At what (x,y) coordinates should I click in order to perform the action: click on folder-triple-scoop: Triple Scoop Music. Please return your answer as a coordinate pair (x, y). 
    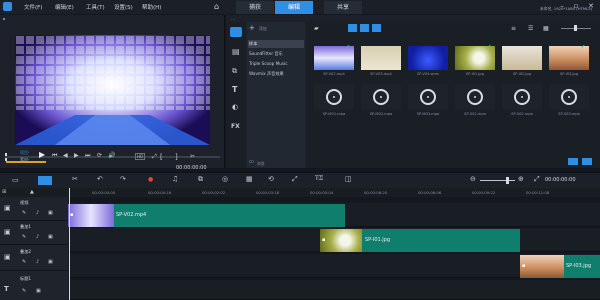
    Looking at the image, I should click on (268, 63).